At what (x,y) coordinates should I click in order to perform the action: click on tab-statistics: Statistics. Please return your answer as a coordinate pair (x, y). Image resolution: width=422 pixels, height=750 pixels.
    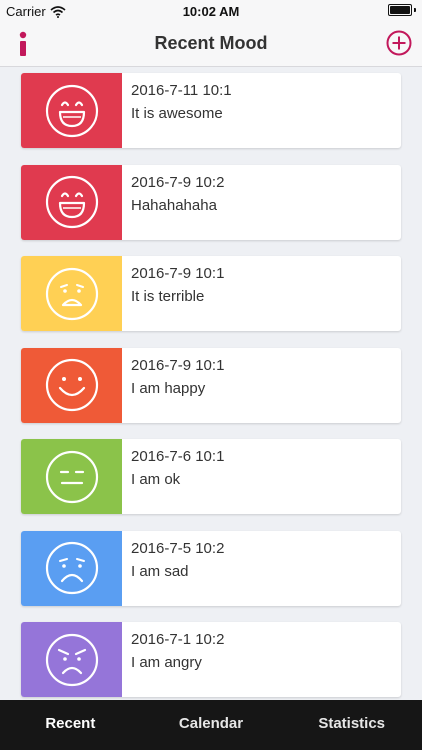
    Looking at the image, I should click on (351, 725).